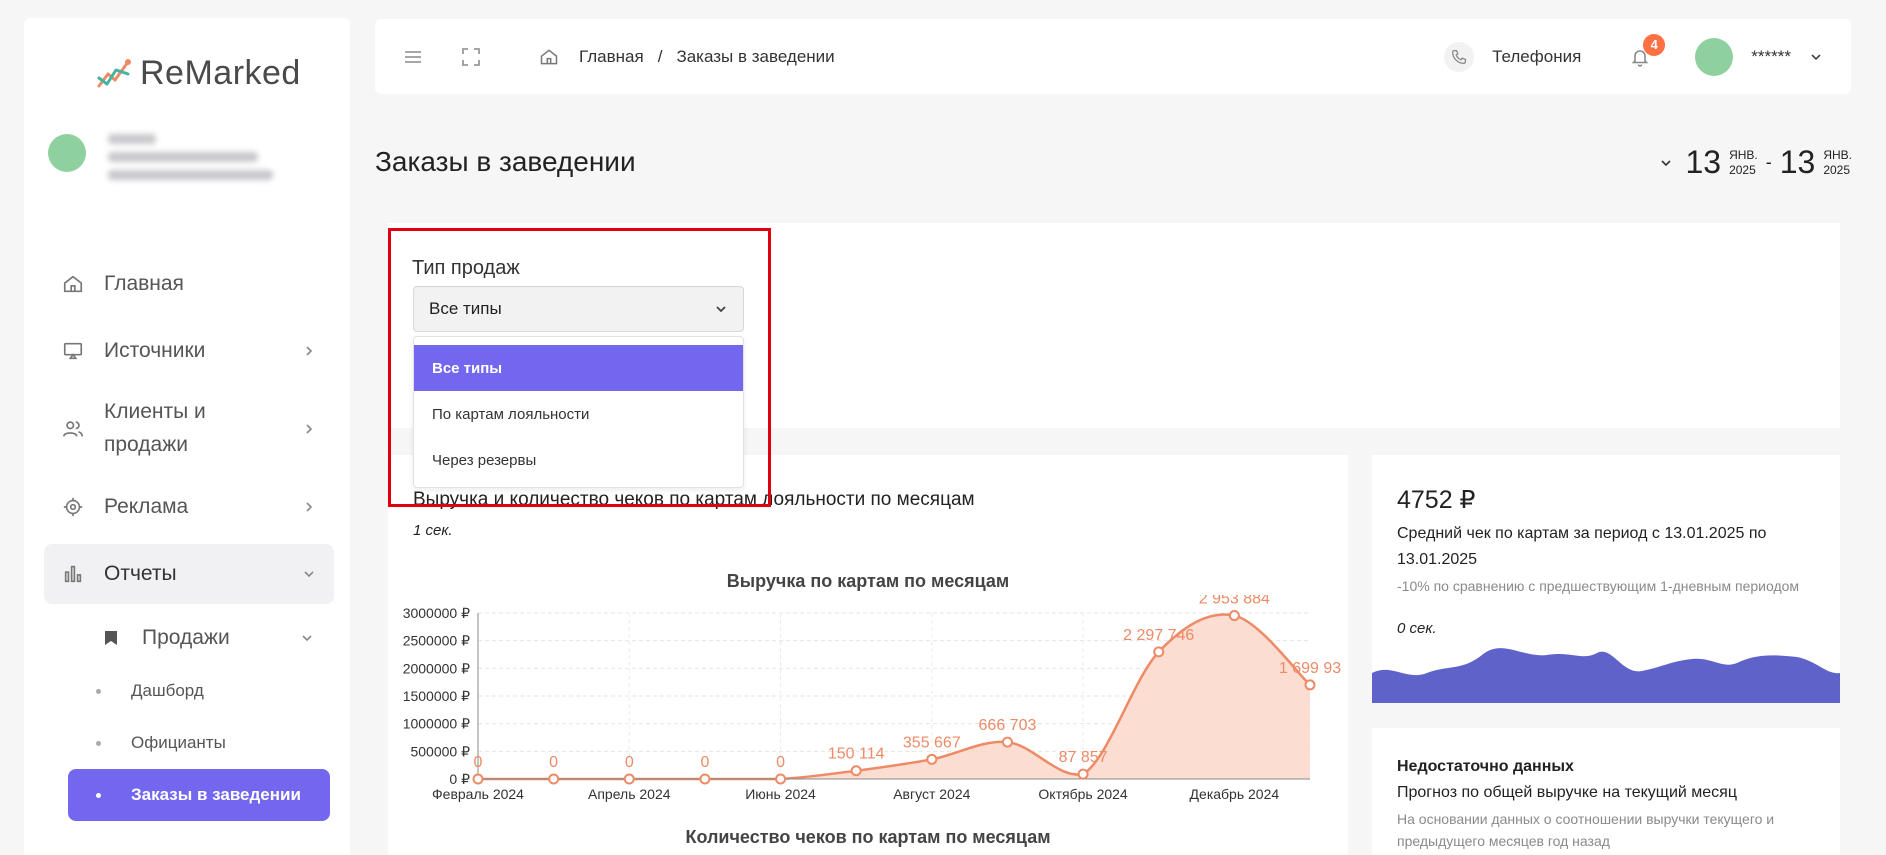 The height and width of the screenshot is (855, 1886). What do you see at coordinates (611, 57) in the screenshot?
I see `breadcrumb-home: Главная` at bounding box center [611, 57].